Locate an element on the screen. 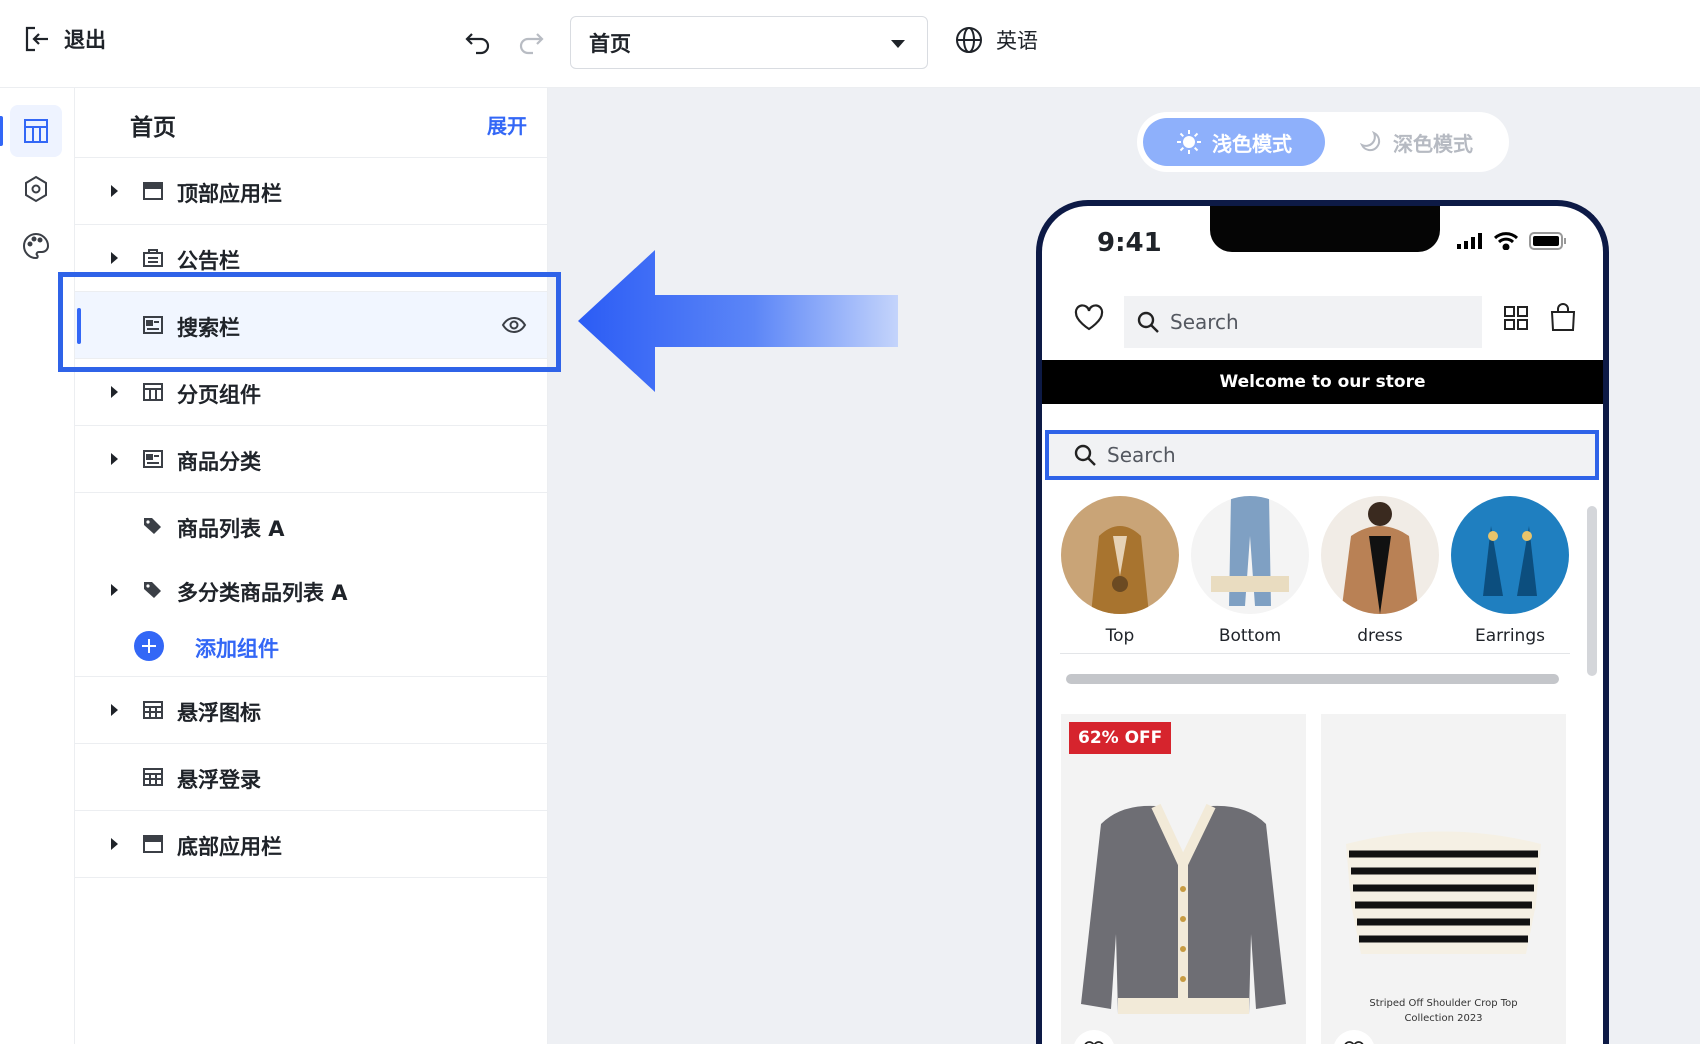 This screenshot has width=1700, height=1044. heart-icon is located at coordinates (1089, 318).